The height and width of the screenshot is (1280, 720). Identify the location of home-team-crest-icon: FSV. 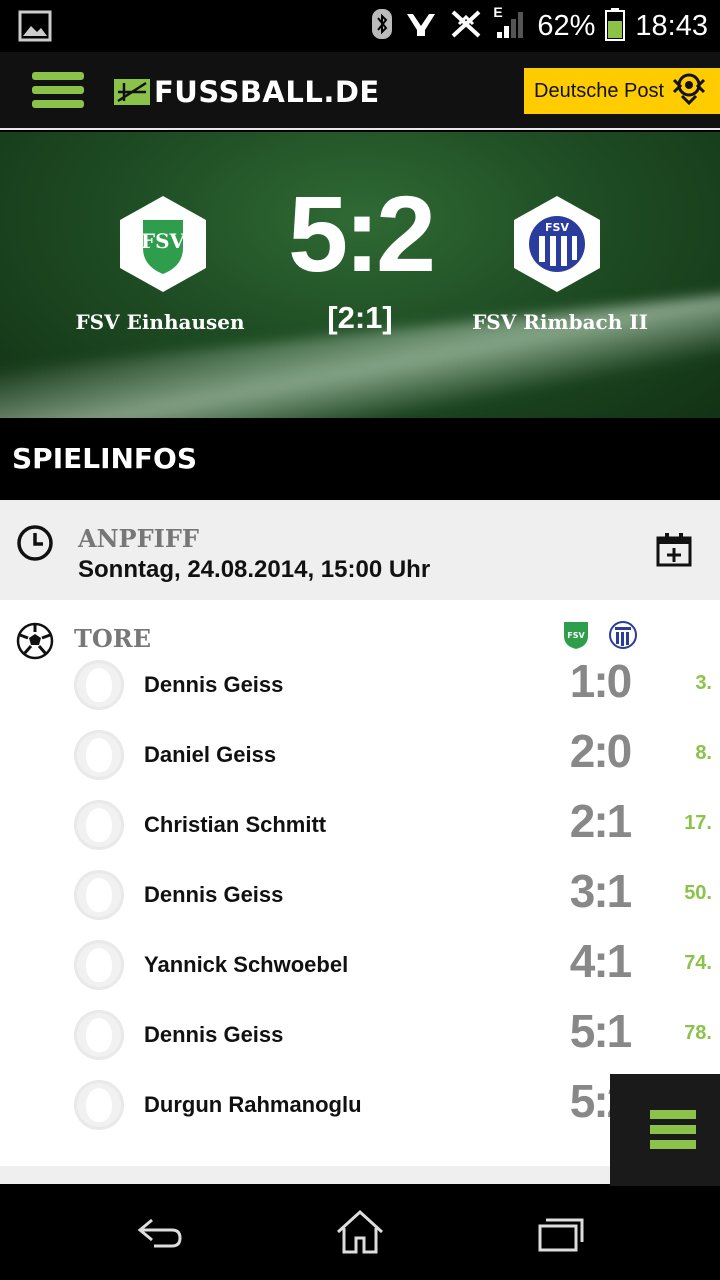
(163, 244).